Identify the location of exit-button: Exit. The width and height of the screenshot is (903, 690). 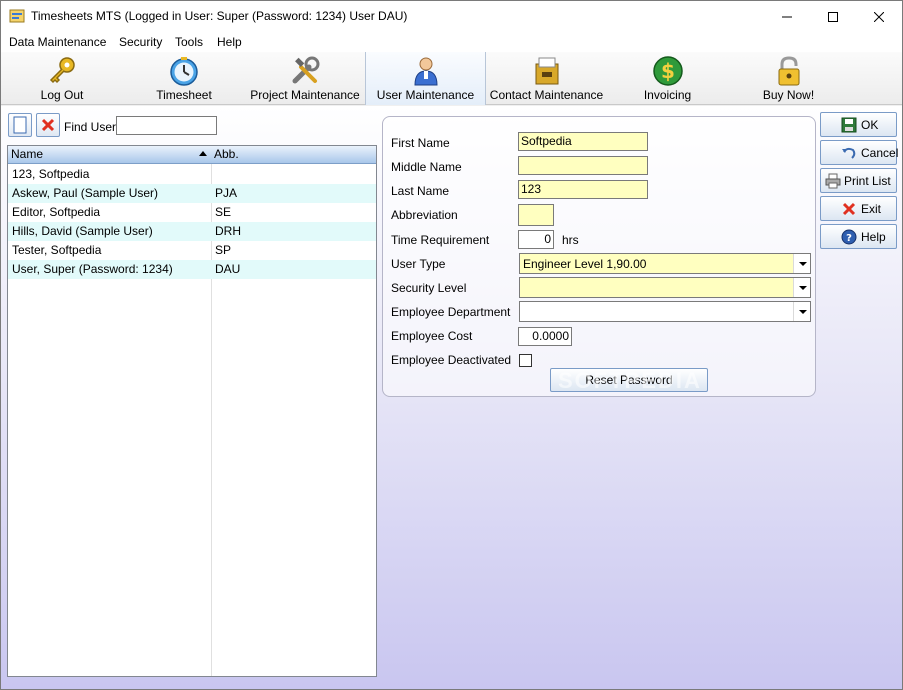
(858, 208).